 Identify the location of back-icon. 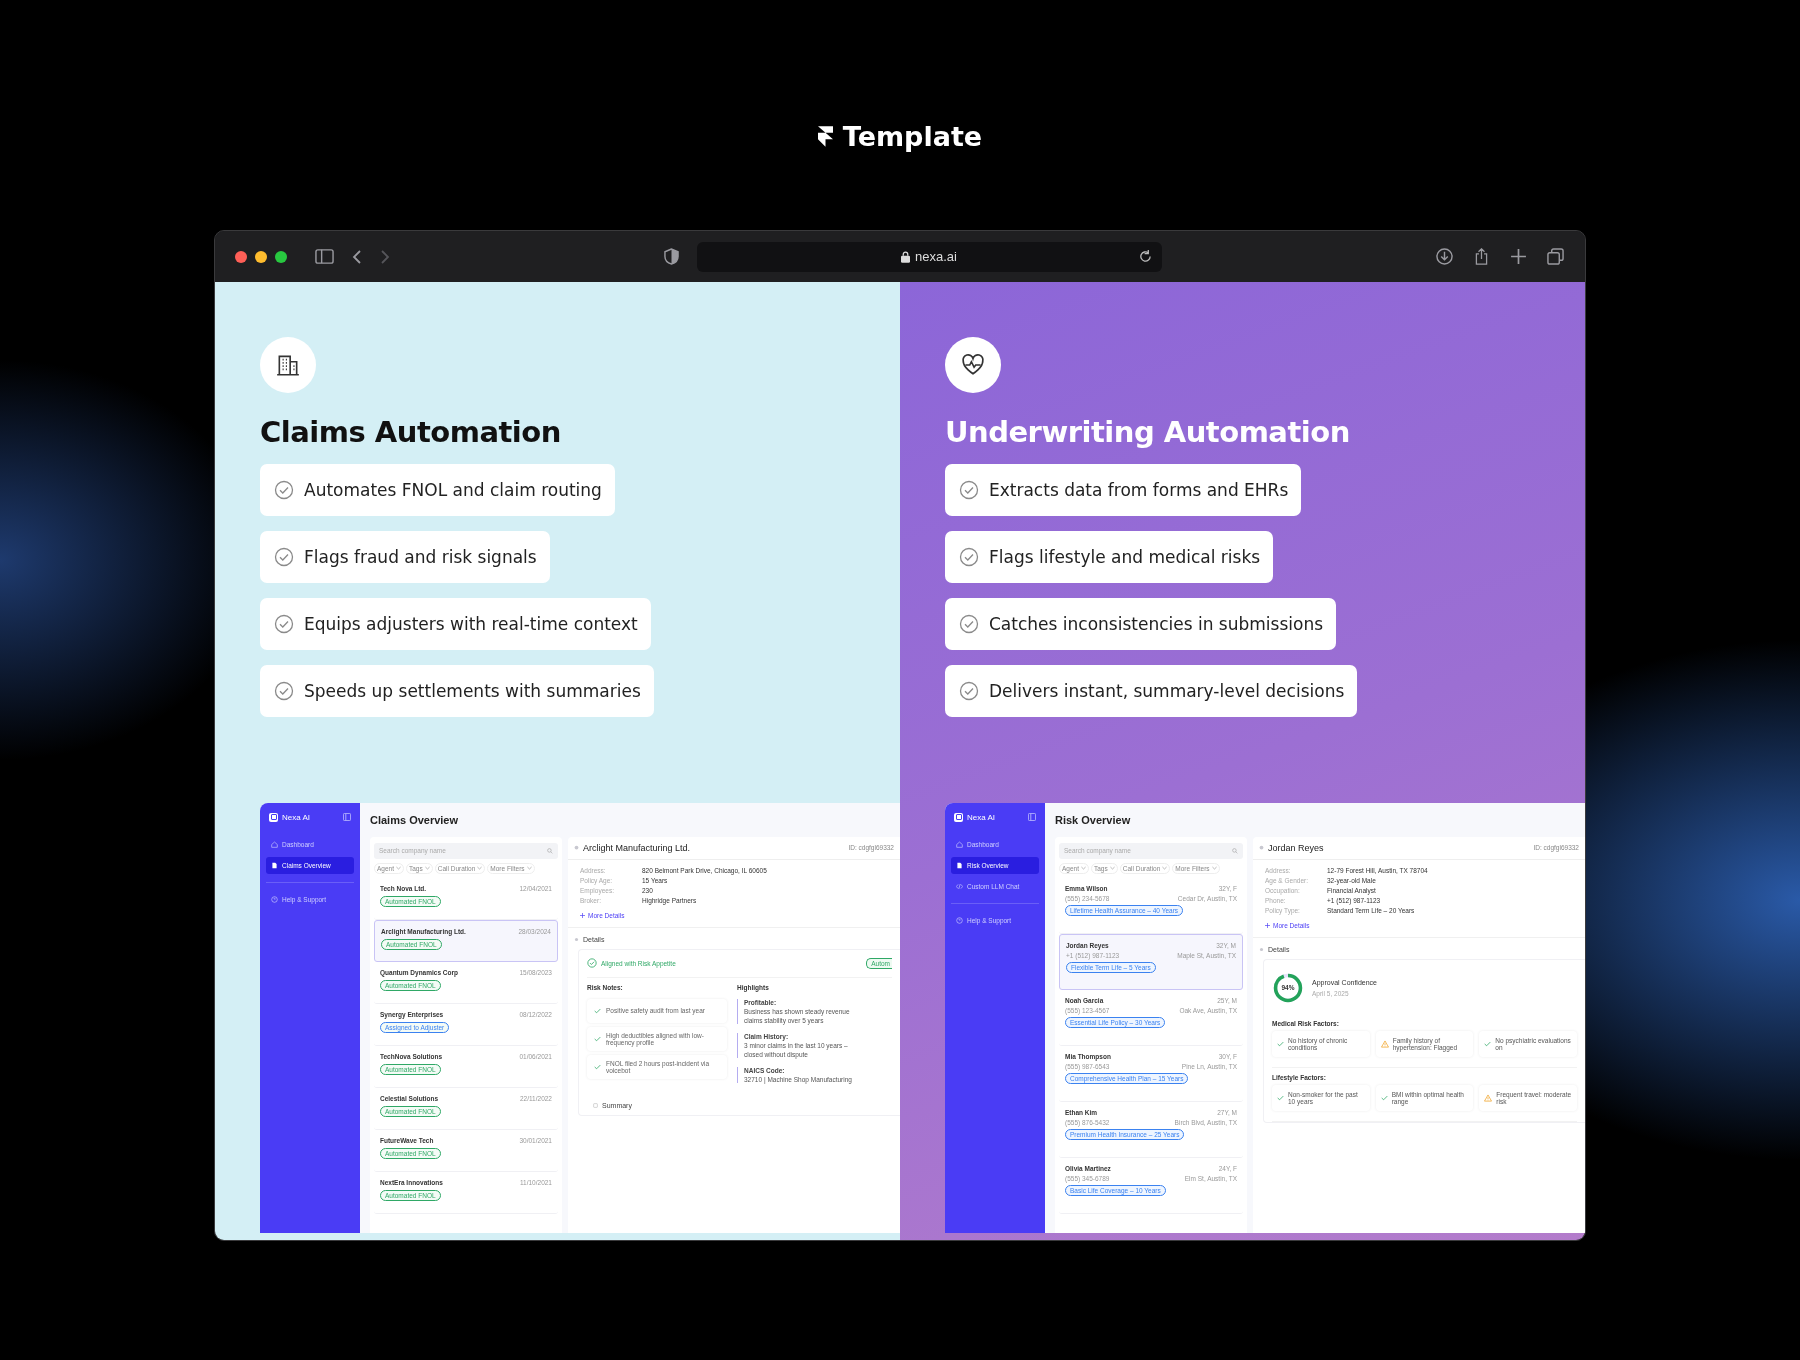
(357, 256).